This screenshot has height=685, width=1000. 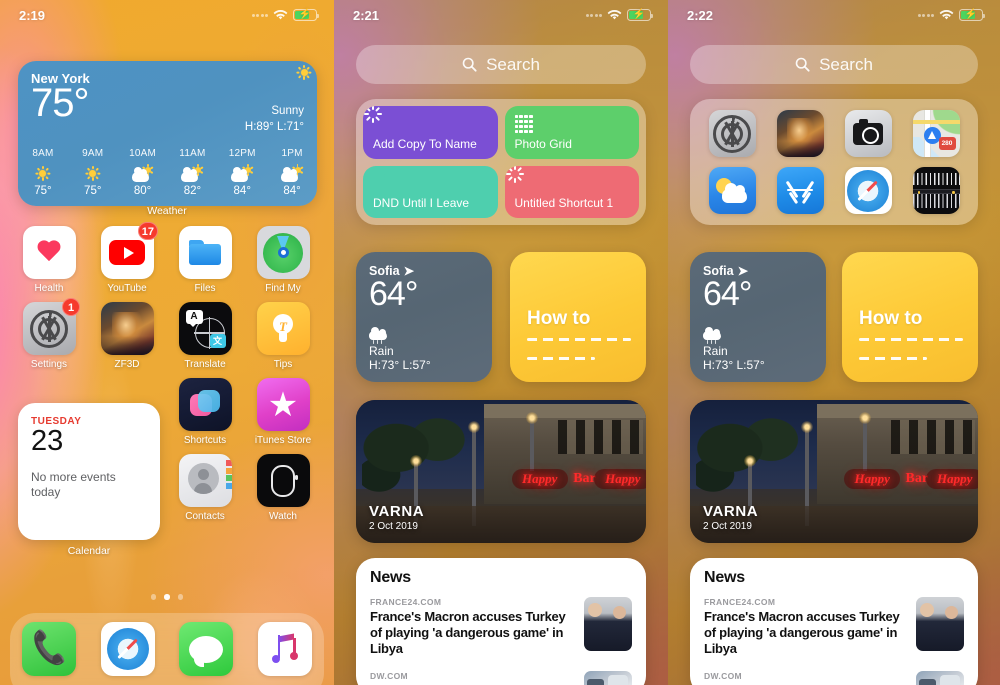 I want to click on forecast-hour: 8AM 75°, so click(x=43, y=172).